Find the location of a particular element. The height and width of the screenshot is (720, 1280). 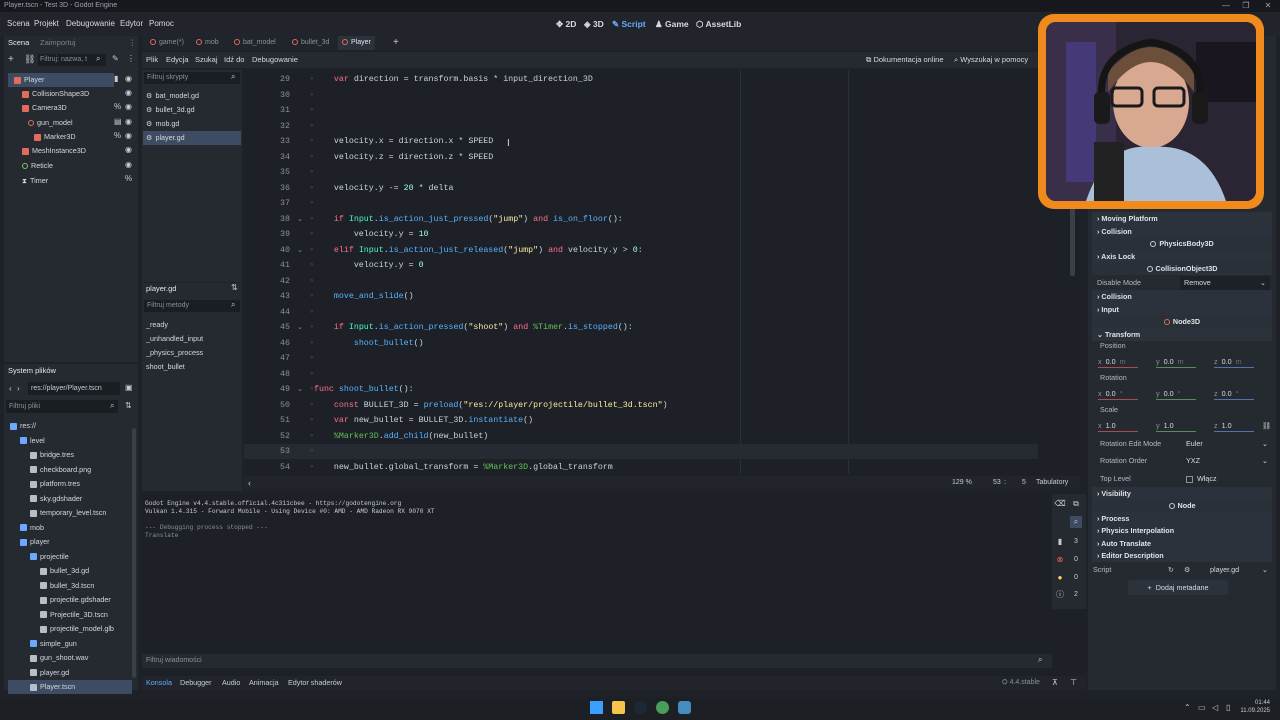

fs-item: res:// is located at coordinates (70, 426).